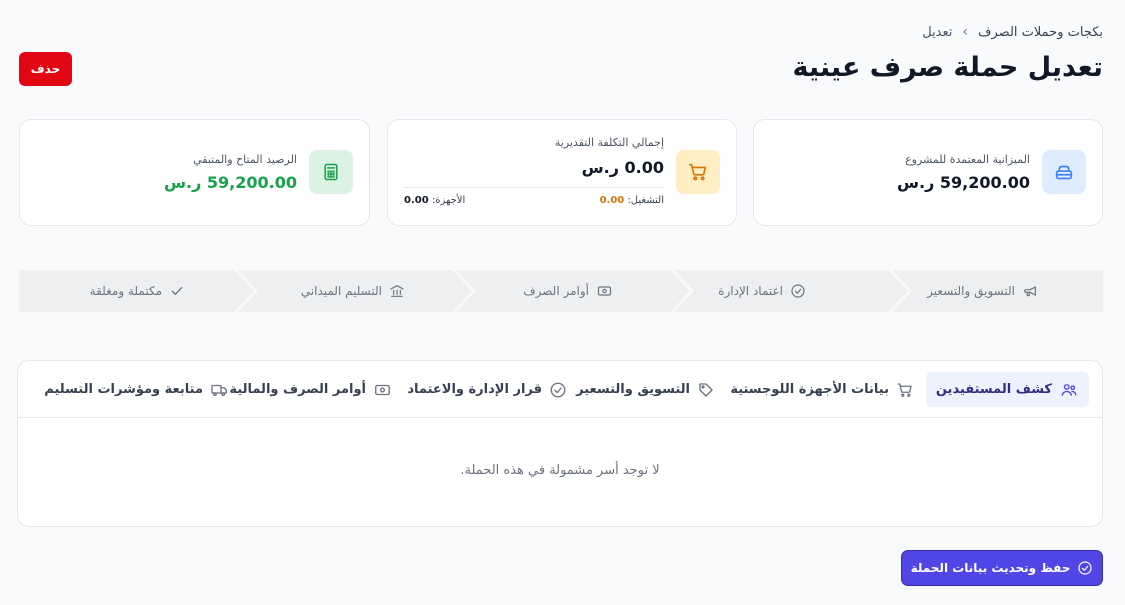 The height and width of the screenshot is (605, 1125). What do you see at coordinates (1069, 389) in the screenshot?
I see `users-icon` at bounding box center [1069, 389].